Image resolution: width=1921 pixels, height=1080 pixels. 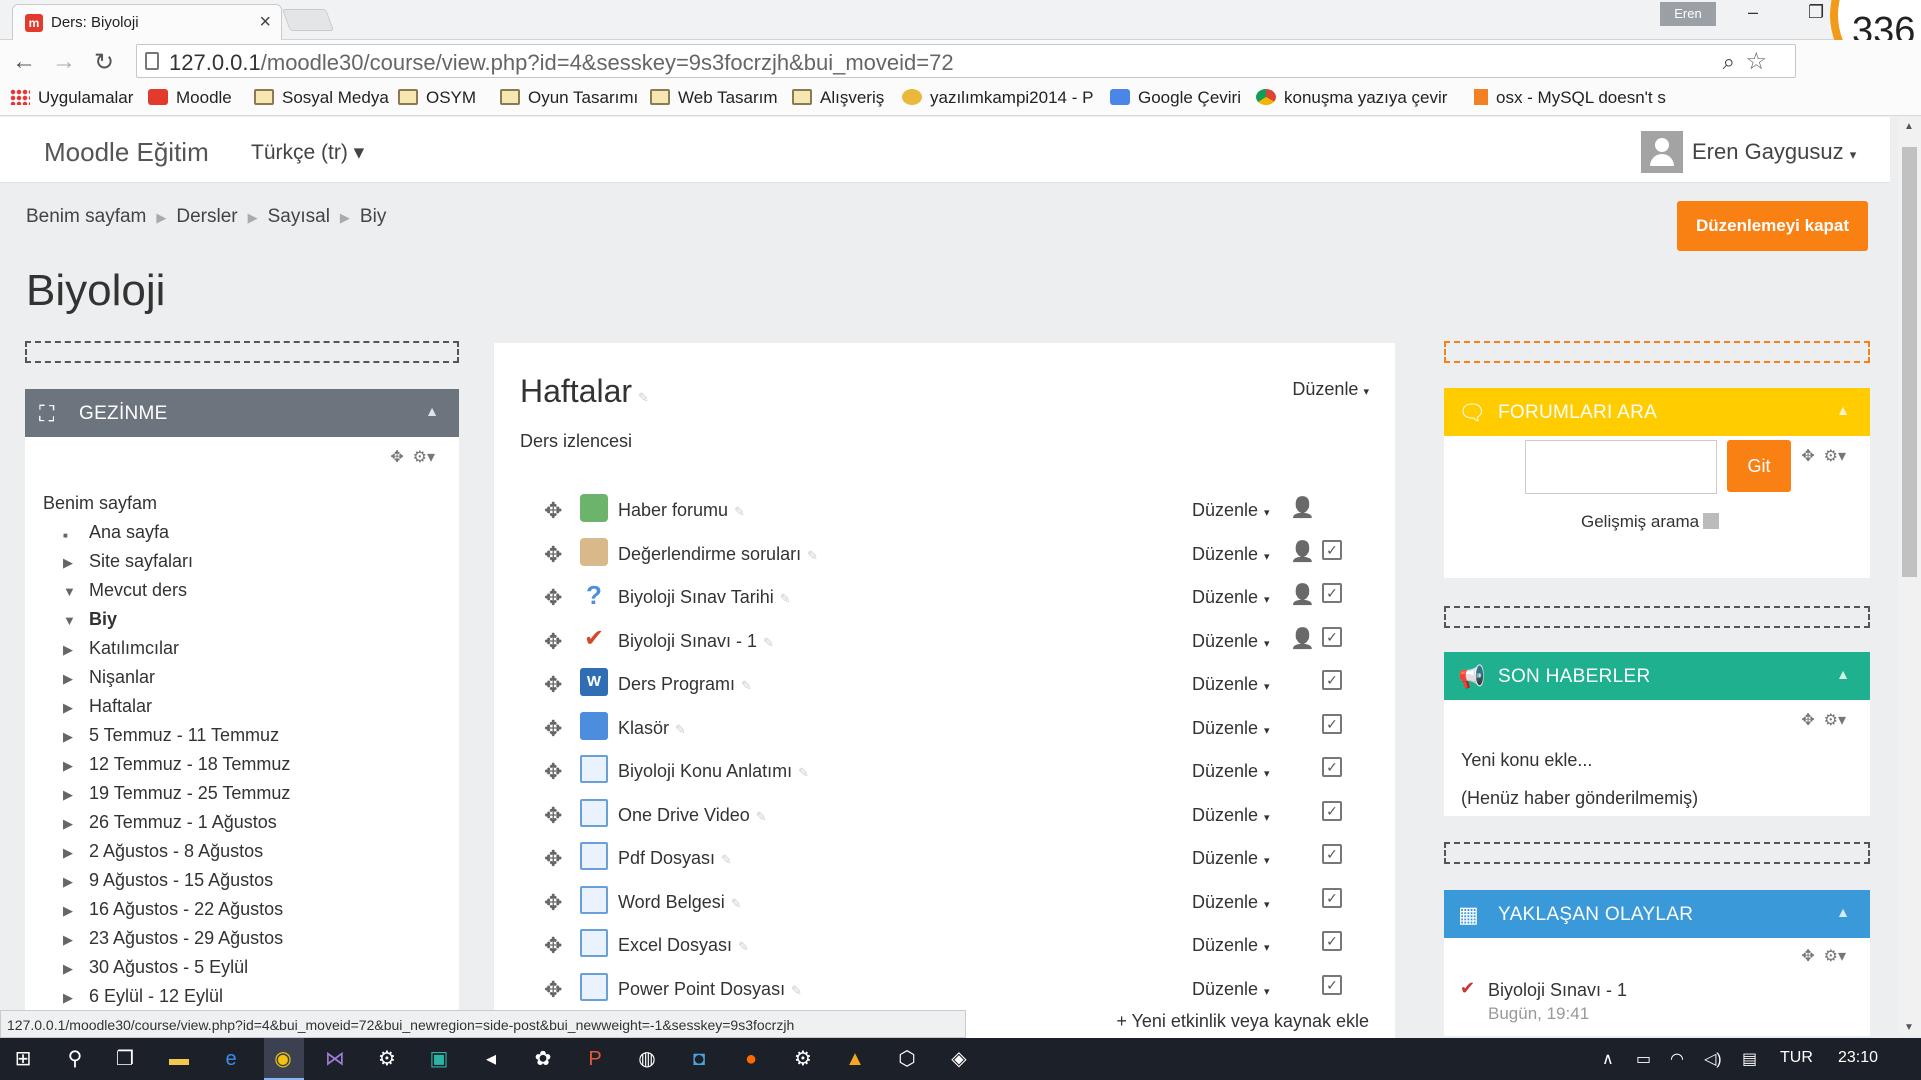 I want to click on nav-tree-label: 2 Ağustos - 8 Ağustos, so click(x=176, y=851).